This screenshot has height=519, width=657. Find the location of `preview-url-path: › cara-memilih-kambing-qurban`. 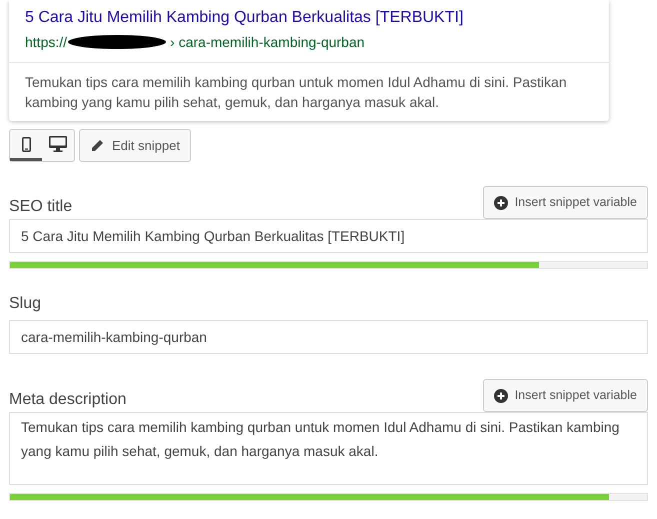

preview-url-path: › cara-memilih-kambing-qurban is located at coordinates (267, 42).